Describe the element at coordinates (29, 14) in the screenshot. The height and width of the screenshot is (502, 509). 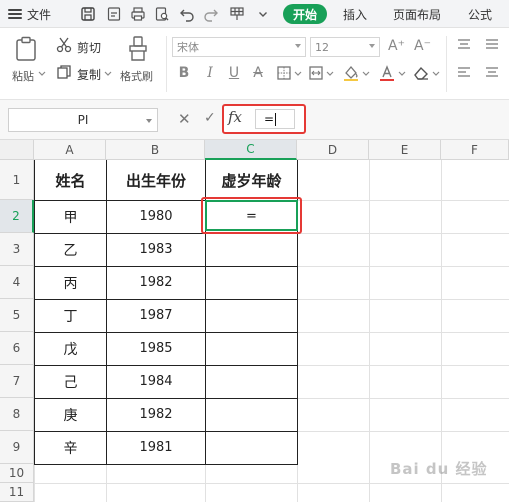
I see `file-menu-button: 文件` at that location.